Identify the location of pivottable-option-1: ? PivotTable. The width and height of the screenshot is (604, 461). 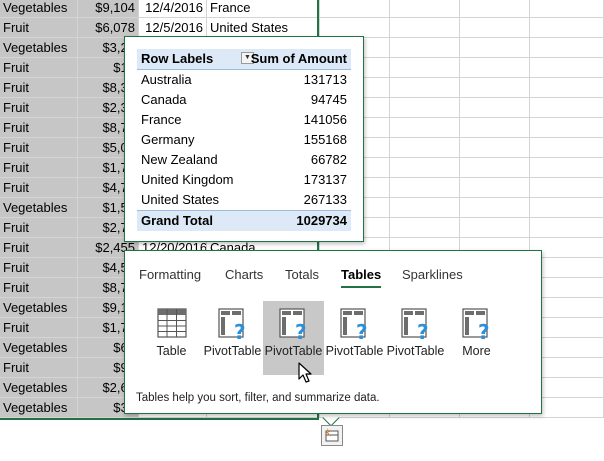
(232, 338).